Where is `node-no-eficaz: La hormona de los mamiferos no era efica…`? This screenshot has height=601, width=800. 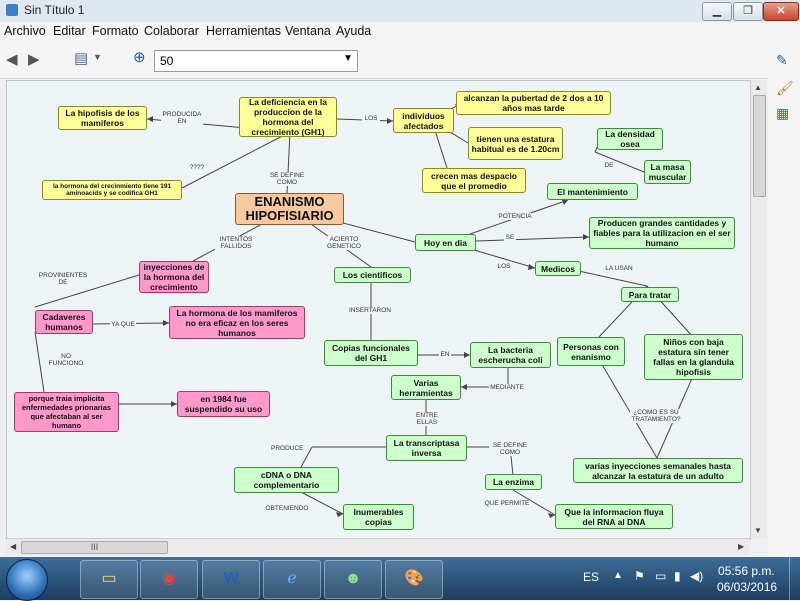
node-no-eficaz: La hormona de los mamiferos no era efica… is located at coordinates (237, 322).